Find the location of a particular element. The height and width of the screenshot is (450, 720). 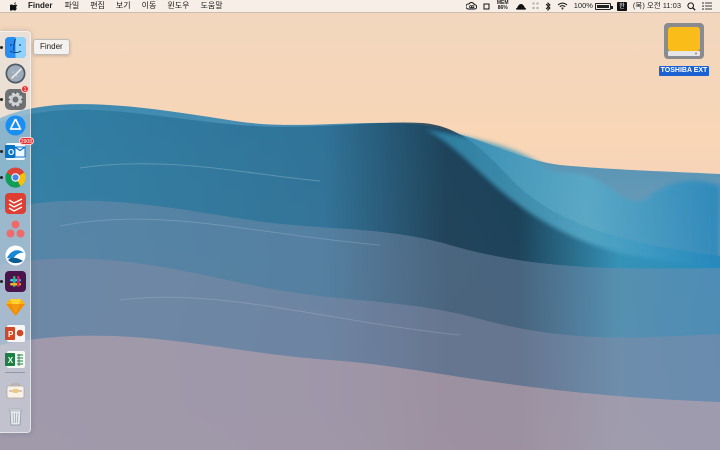

diamond-icon is located at coordinates (15, 307).